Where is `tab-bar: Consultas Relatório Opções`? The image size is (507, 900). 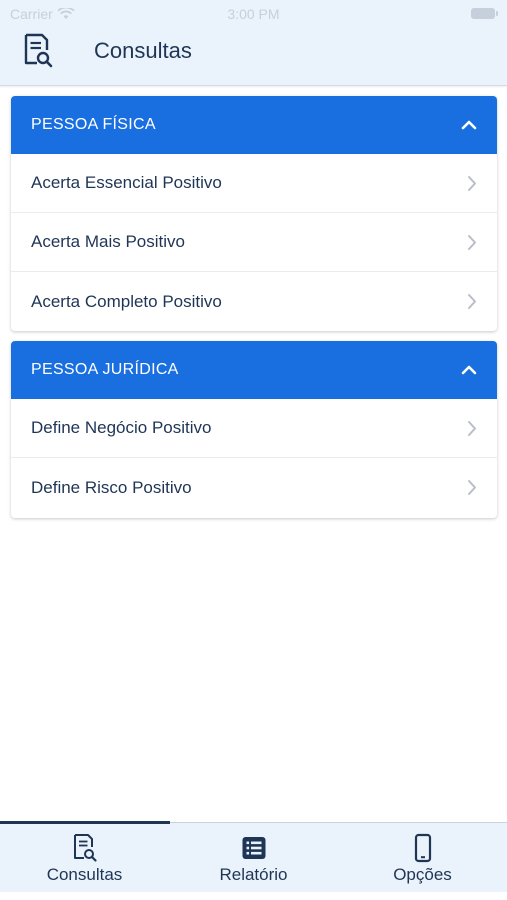 tab-bar: Consultas Relatório Opções is located at coordinates (253, 856).